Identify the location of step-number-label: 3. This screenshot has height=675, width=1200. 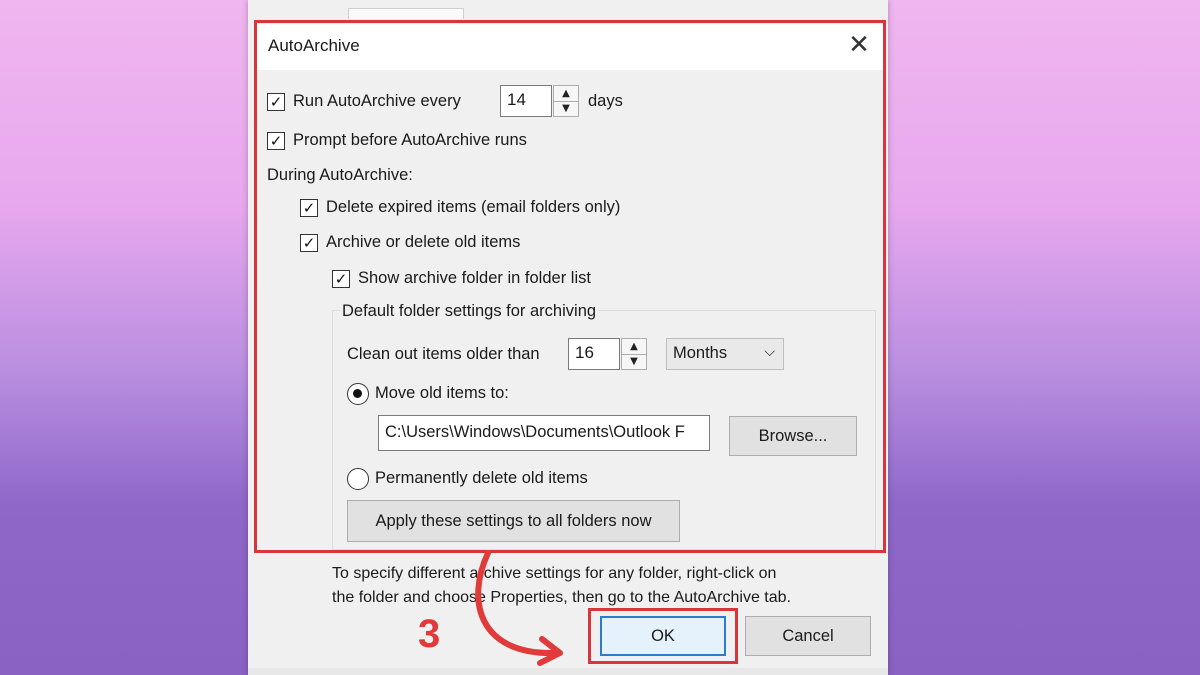
(429, 634).